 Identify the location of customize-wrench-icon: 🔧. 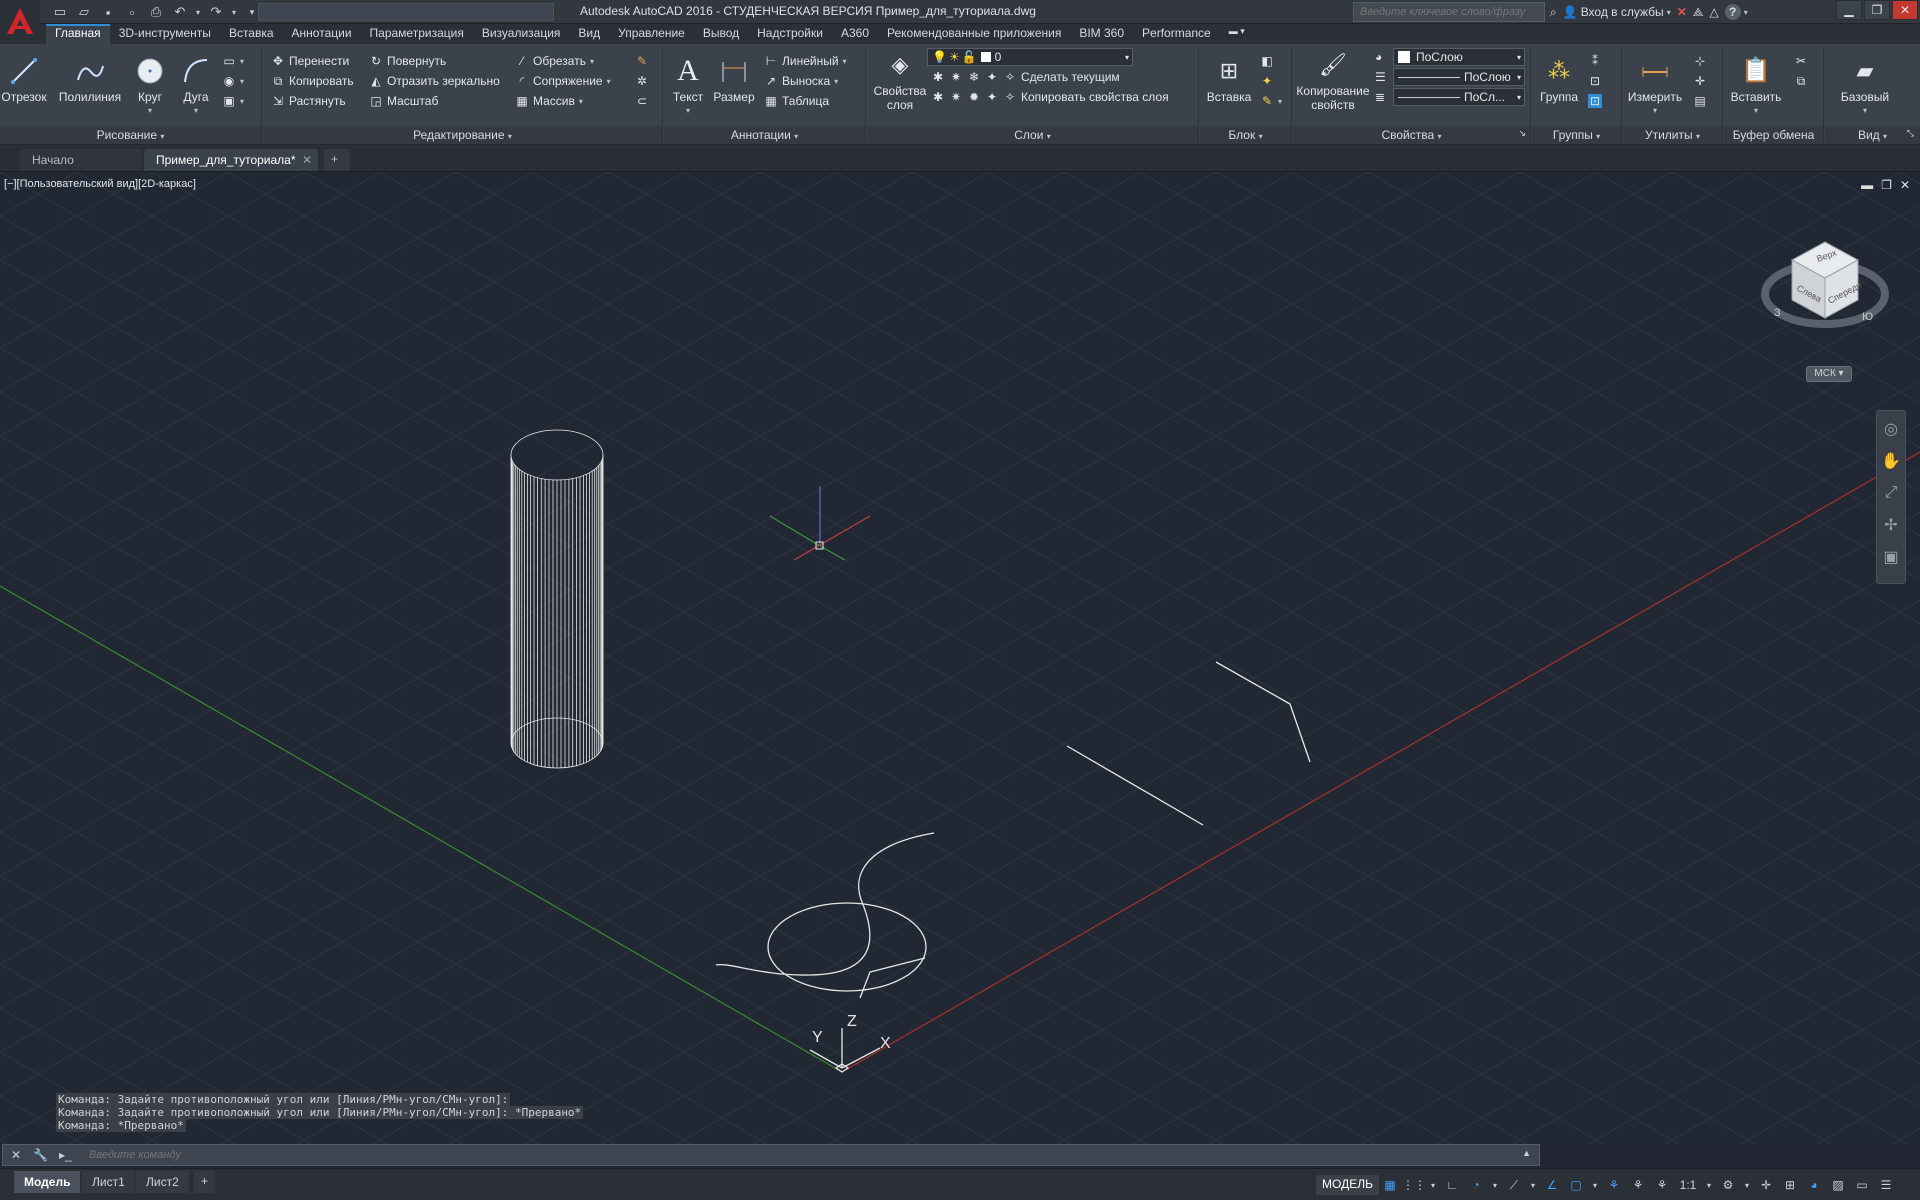
(40, 1155).